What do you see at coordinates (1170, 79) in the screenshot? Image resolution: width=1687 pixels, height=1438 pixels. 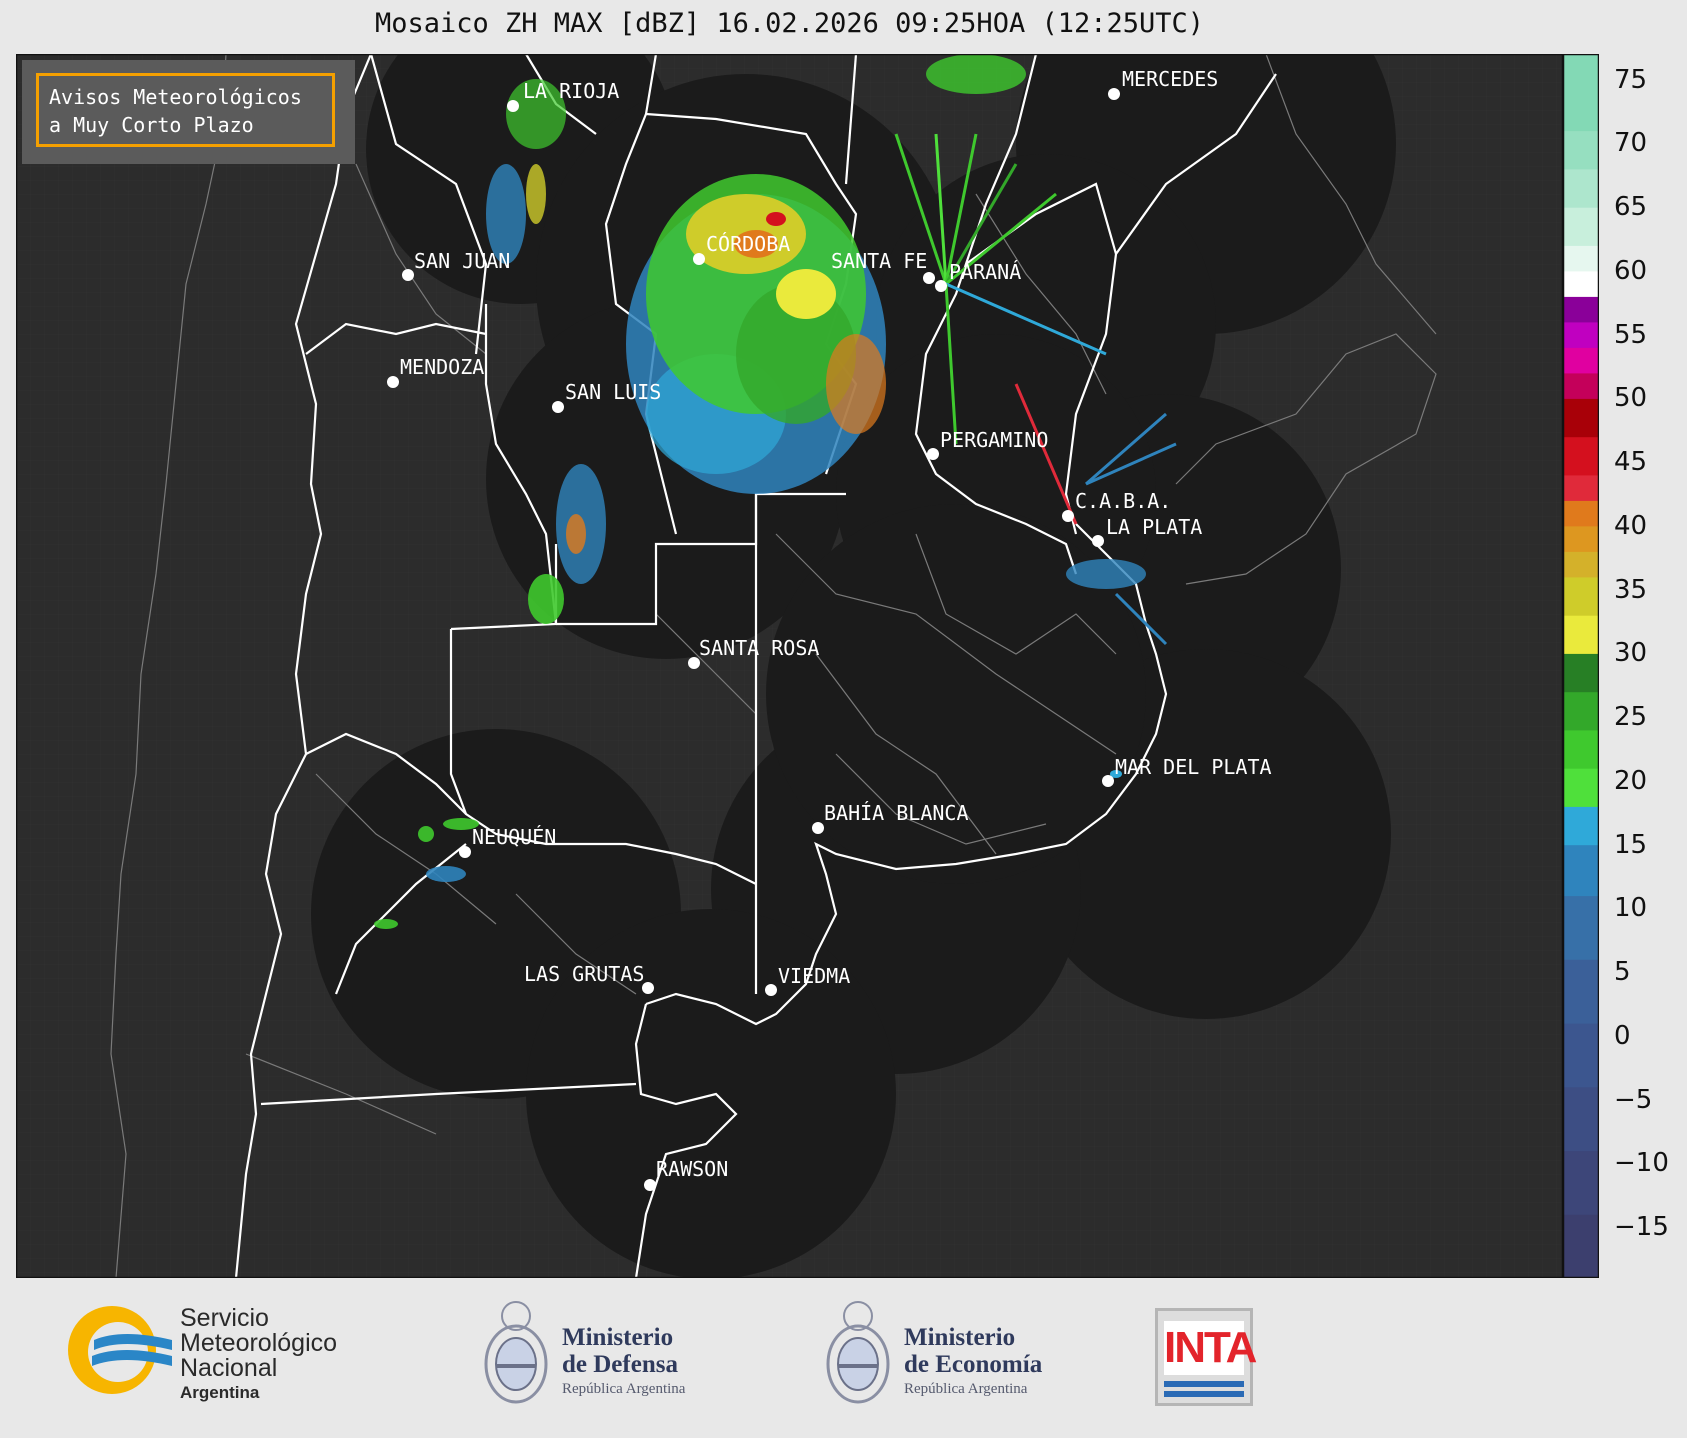 I see `city-label-mercedes: MERCEDES` at bounding box center [1170, 79].